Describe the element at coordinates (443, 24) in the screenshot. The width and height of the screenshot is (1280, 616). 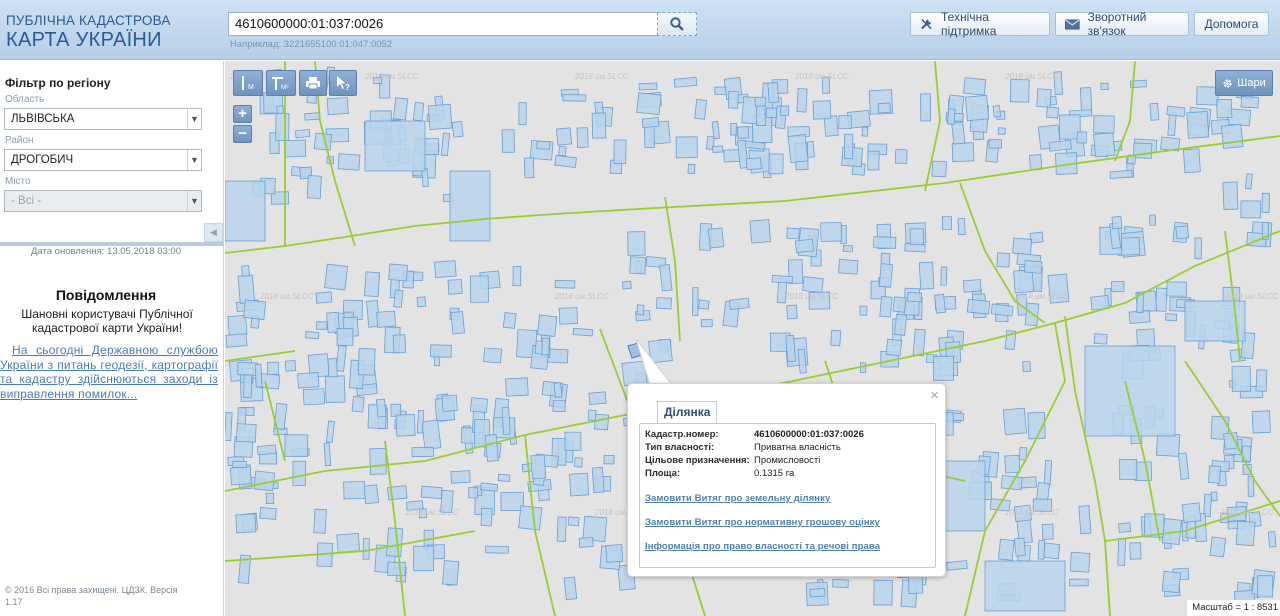
I see `cadastral-search-input: 4610600000:01:037:0026` at that location.